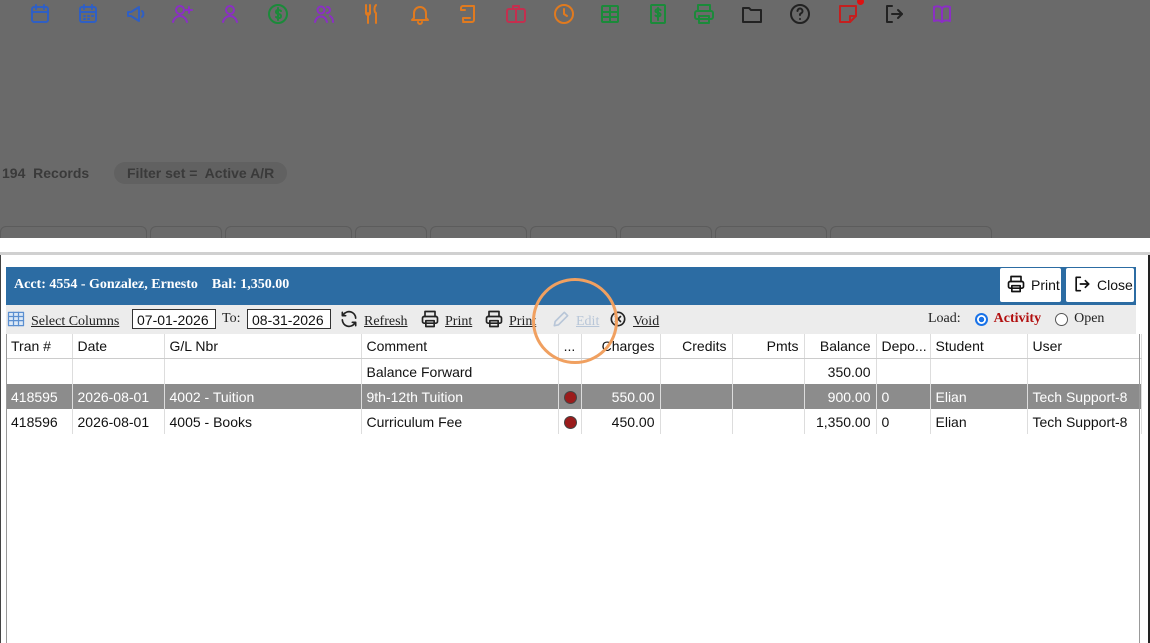 This screenshot has width=1150, height=643. What do you see at coordinates (386, 321) in the screenshot?
I see `refresh-label: Refresh` at bounding box center [386, 321].